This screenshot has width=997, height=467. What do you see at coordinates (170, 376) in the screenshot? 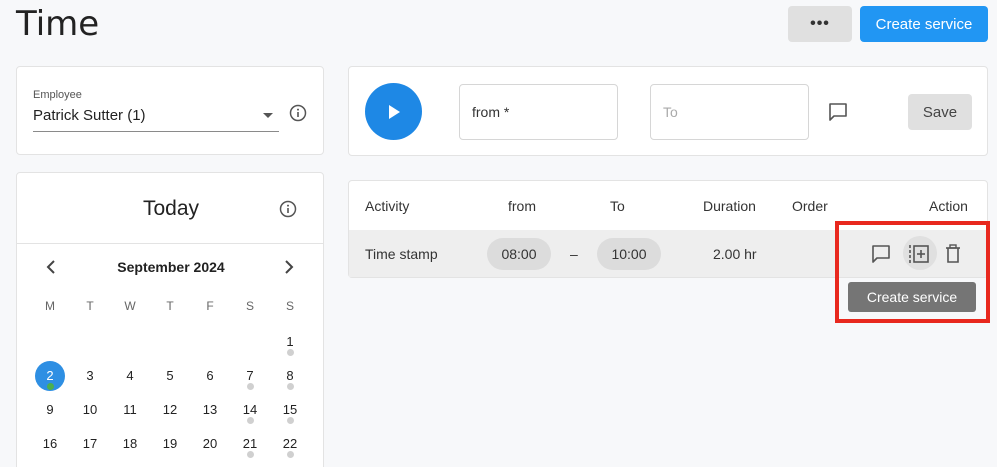
I see `calendar-day: 5` at bounding box center [170, 376].